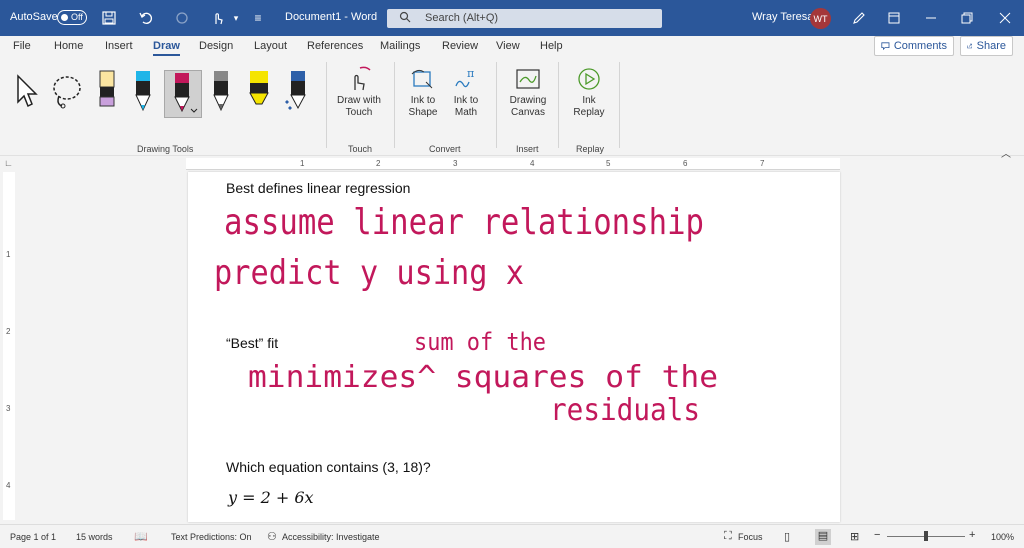  Describe the element at coordinates (9, 346) in the screenshot. I see `vertical-ruler: 1 2 3 4` at that location.